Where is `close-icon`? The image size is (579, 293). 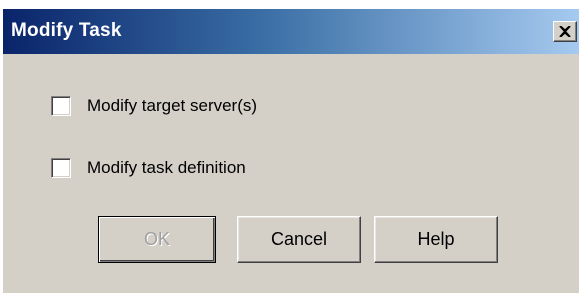
close-icon is located at coordinates (565, 31).